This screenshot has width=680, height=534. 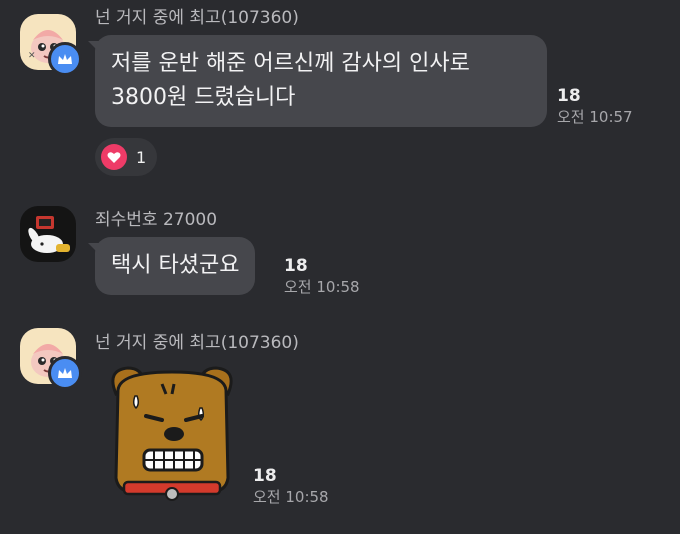 I want to click on avatar: ✕, so click(x=51, y=45).